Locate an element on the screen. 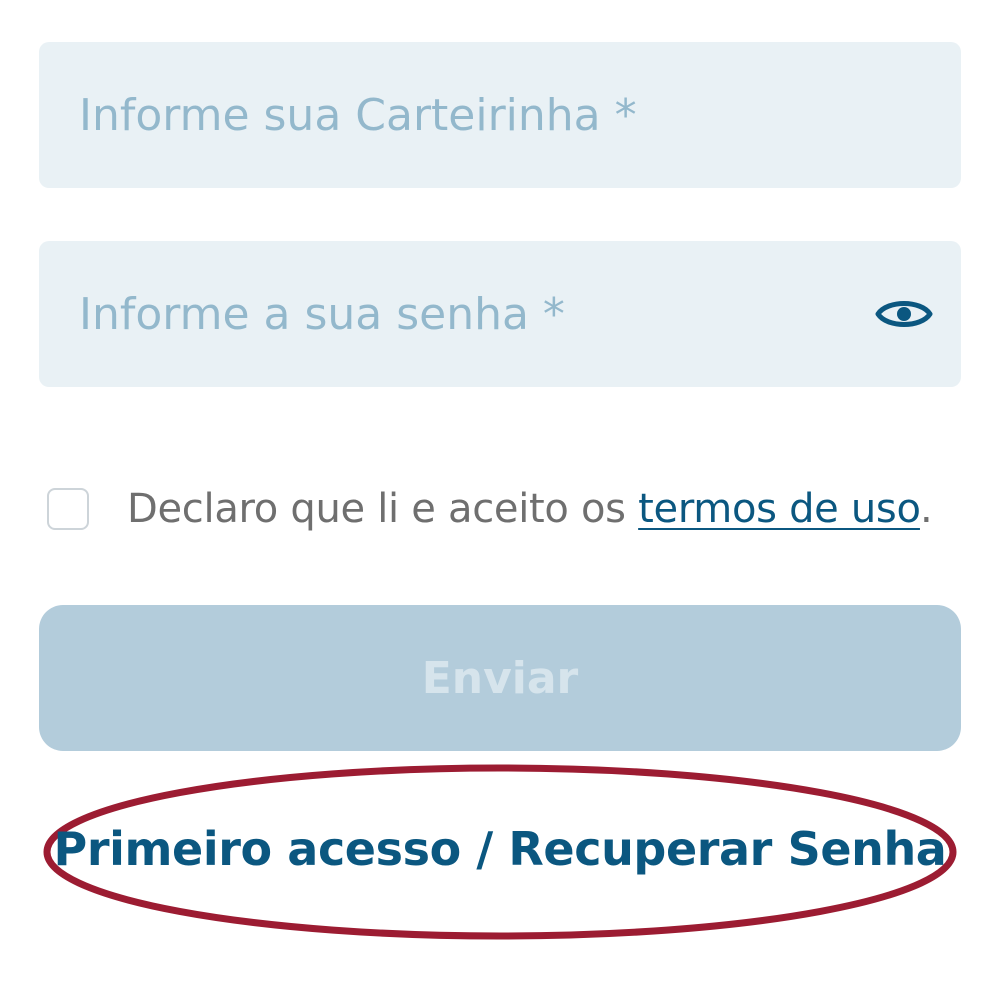  terms-text-after: . is located at coordinates (926, 509).